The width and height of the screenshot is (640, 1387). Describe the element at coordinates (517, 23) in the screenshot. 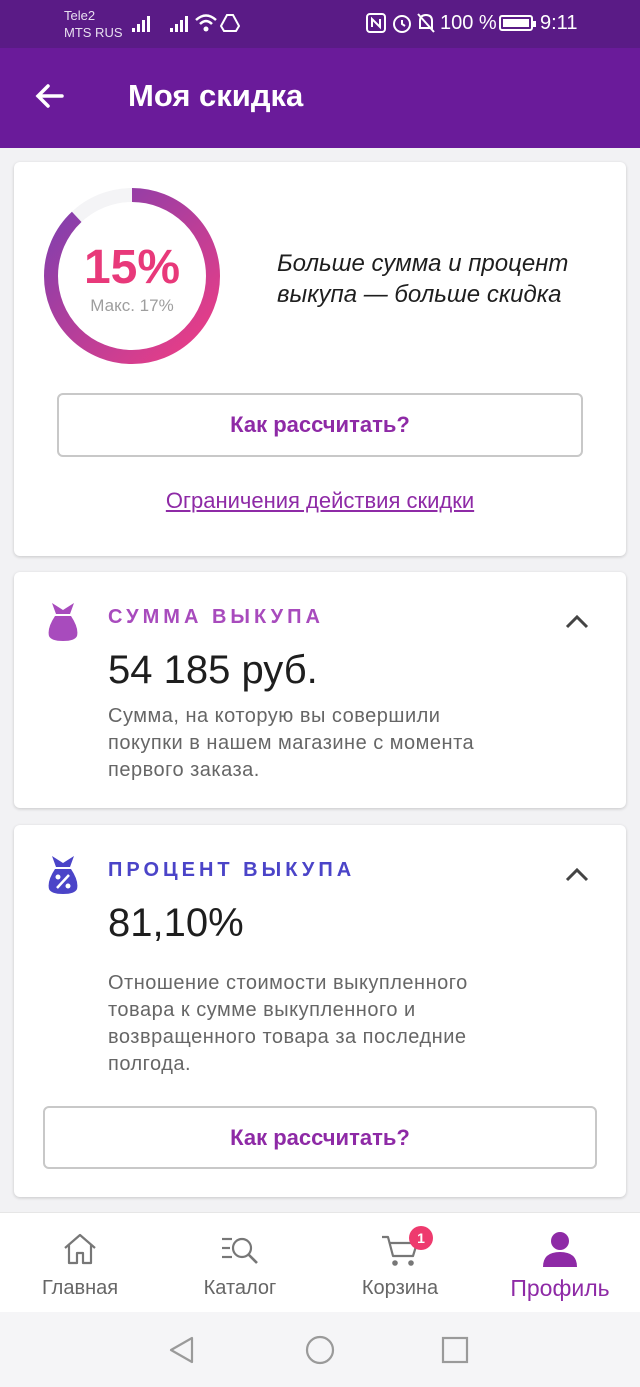

I see `battery-icon` at that location.